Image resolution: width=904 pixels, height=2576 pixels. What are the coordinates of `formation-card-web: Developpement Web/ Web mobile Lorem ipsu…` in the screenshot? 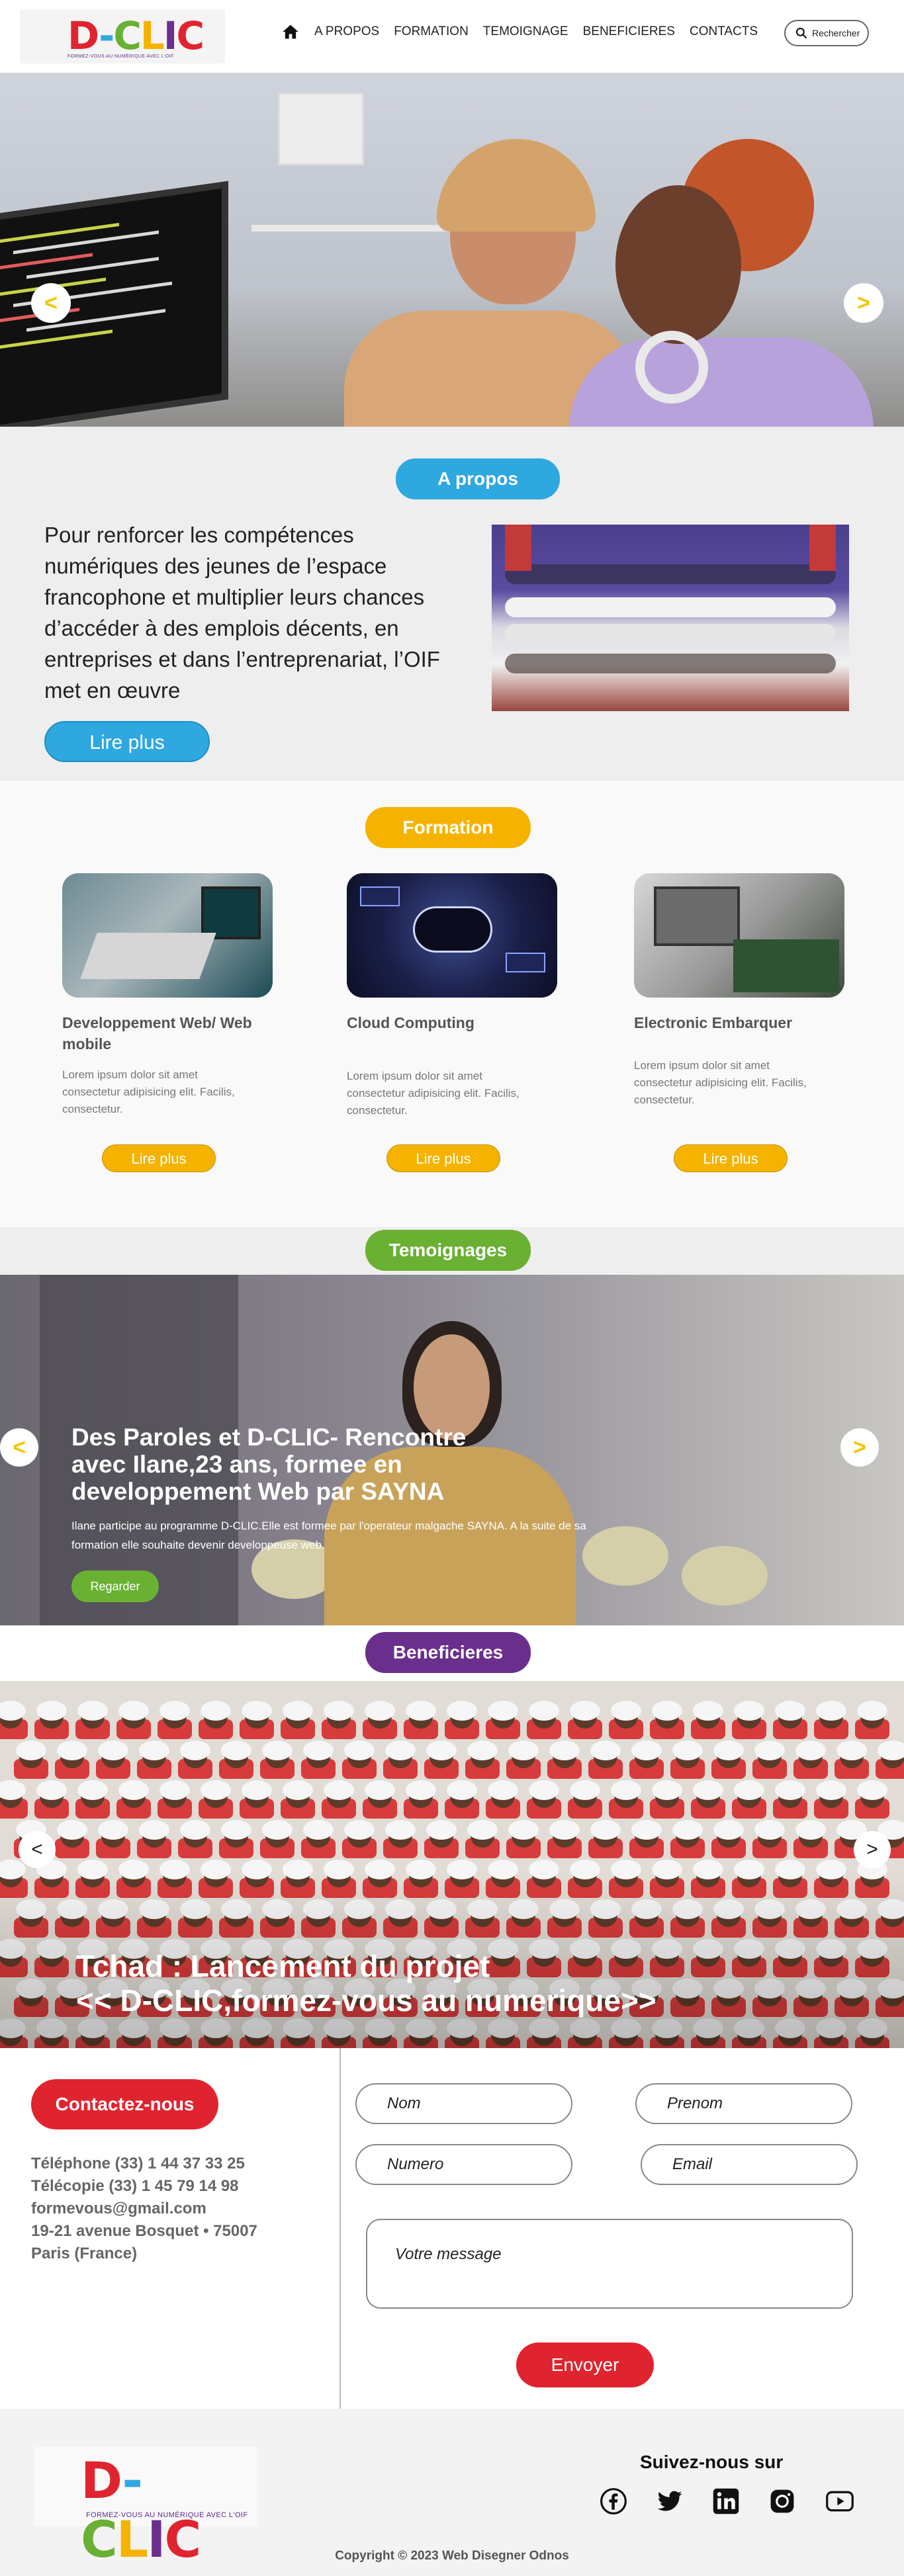 It's located at (171, 1022).